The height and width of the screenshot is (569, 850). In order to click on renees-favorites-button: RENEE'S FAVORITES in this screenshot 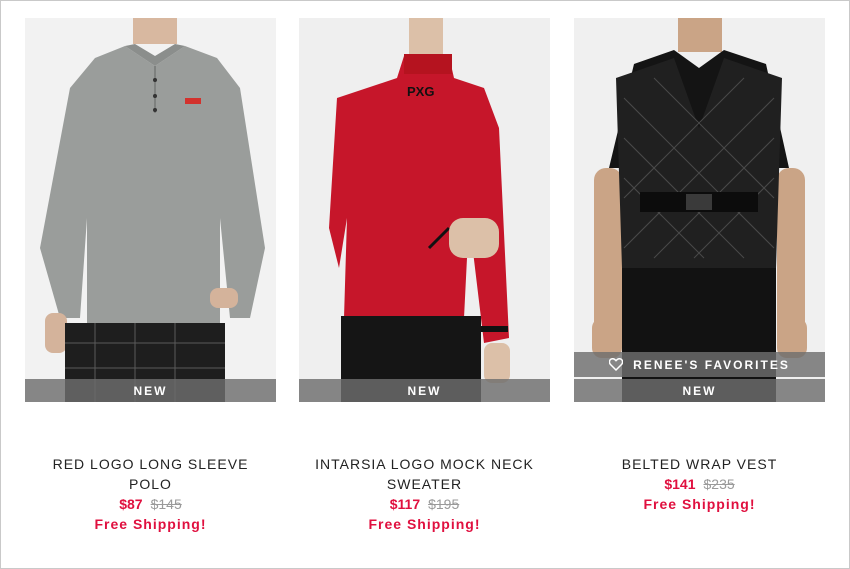, I will do `click(699, 364)`.